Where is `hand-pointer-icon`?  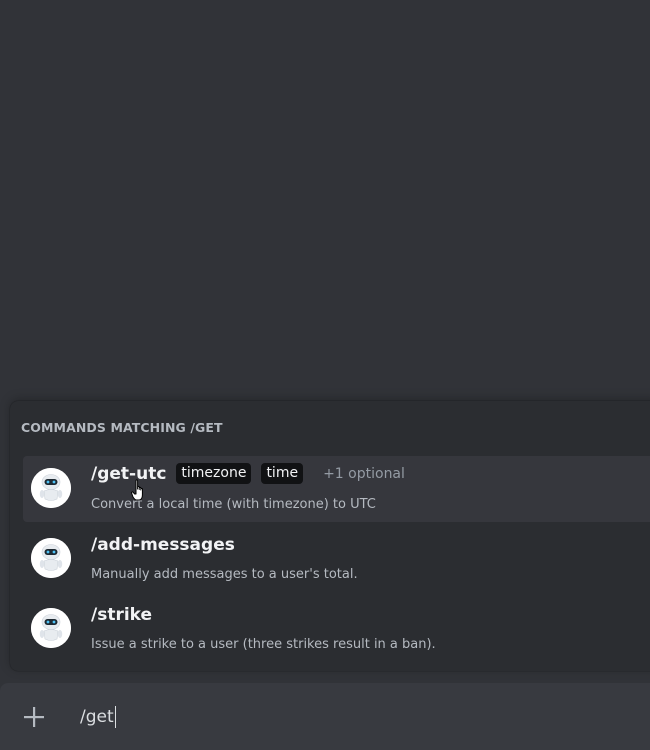
hand-pointer-icon is located at coordinates (140, 493).